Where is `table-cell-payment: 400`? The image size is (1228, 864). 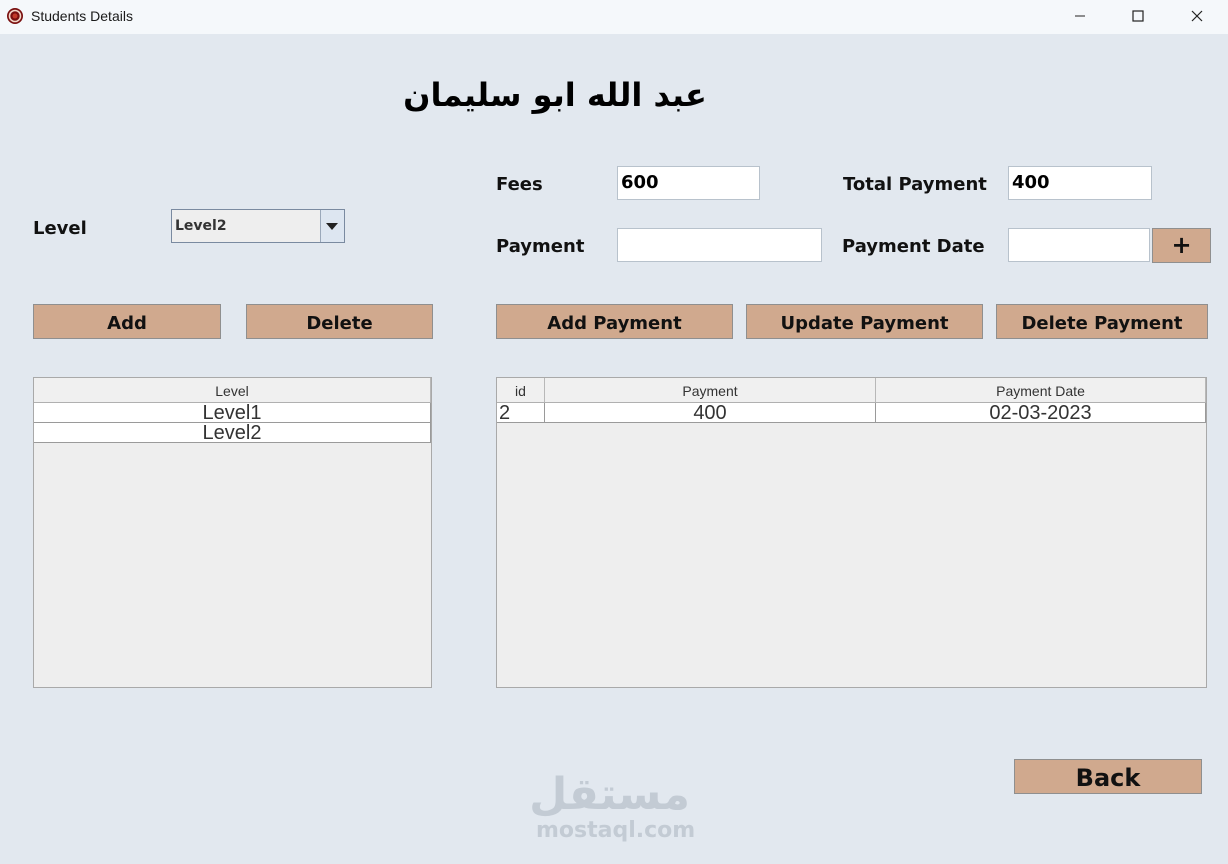 table-cell-payment: 400 is located at coordinates (710, 413).